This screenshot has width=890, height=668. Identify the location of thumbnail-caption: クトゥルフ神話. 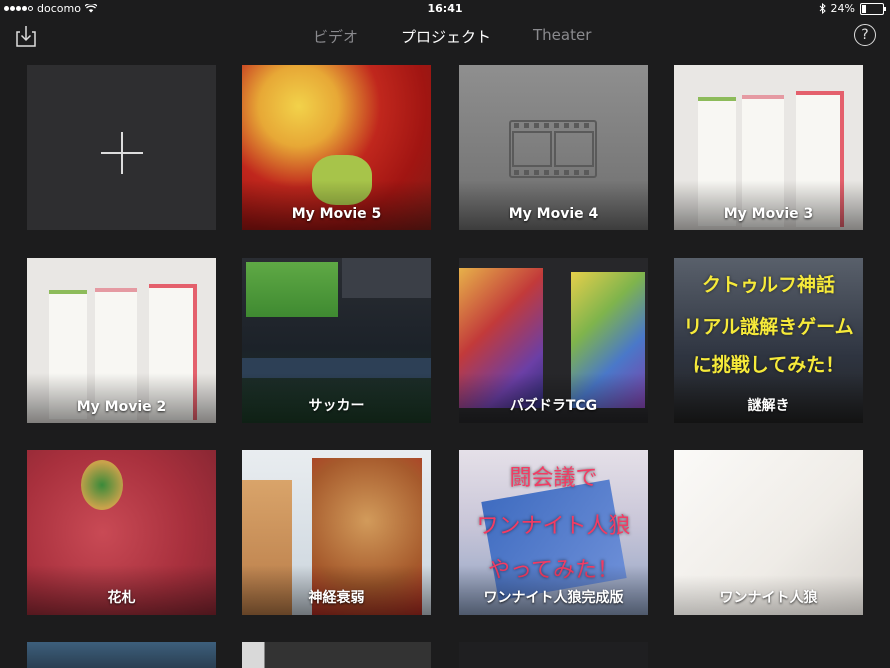
(768, 285).